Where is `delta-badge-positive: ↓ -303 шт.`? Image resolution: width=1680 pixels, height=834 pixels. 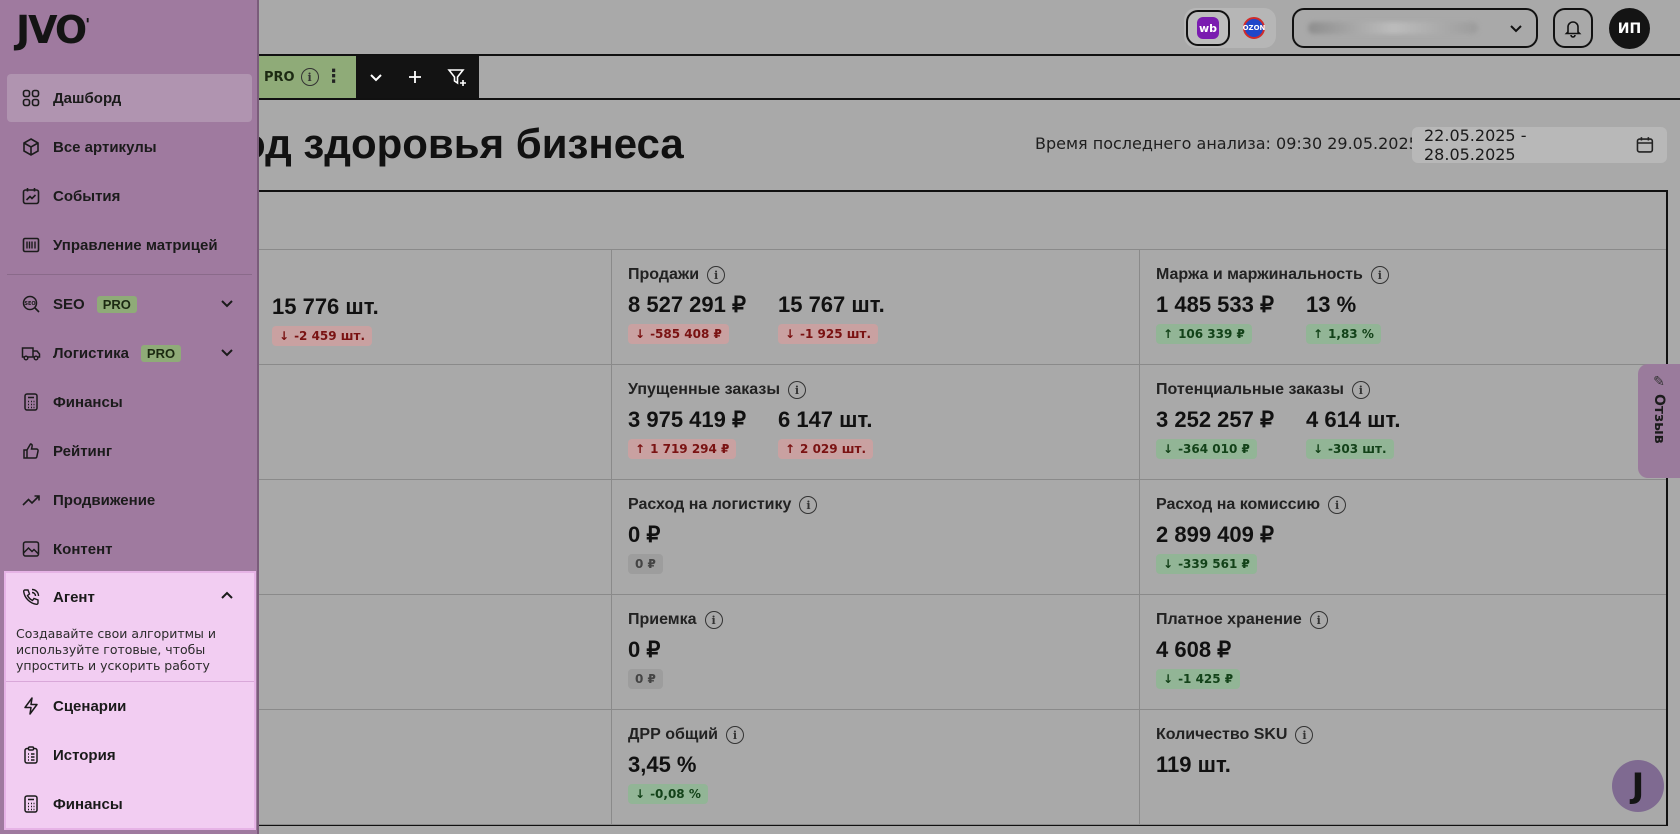
delta-badge-positive: ↓ -303 шт. is located at coordinates (1349, 449).